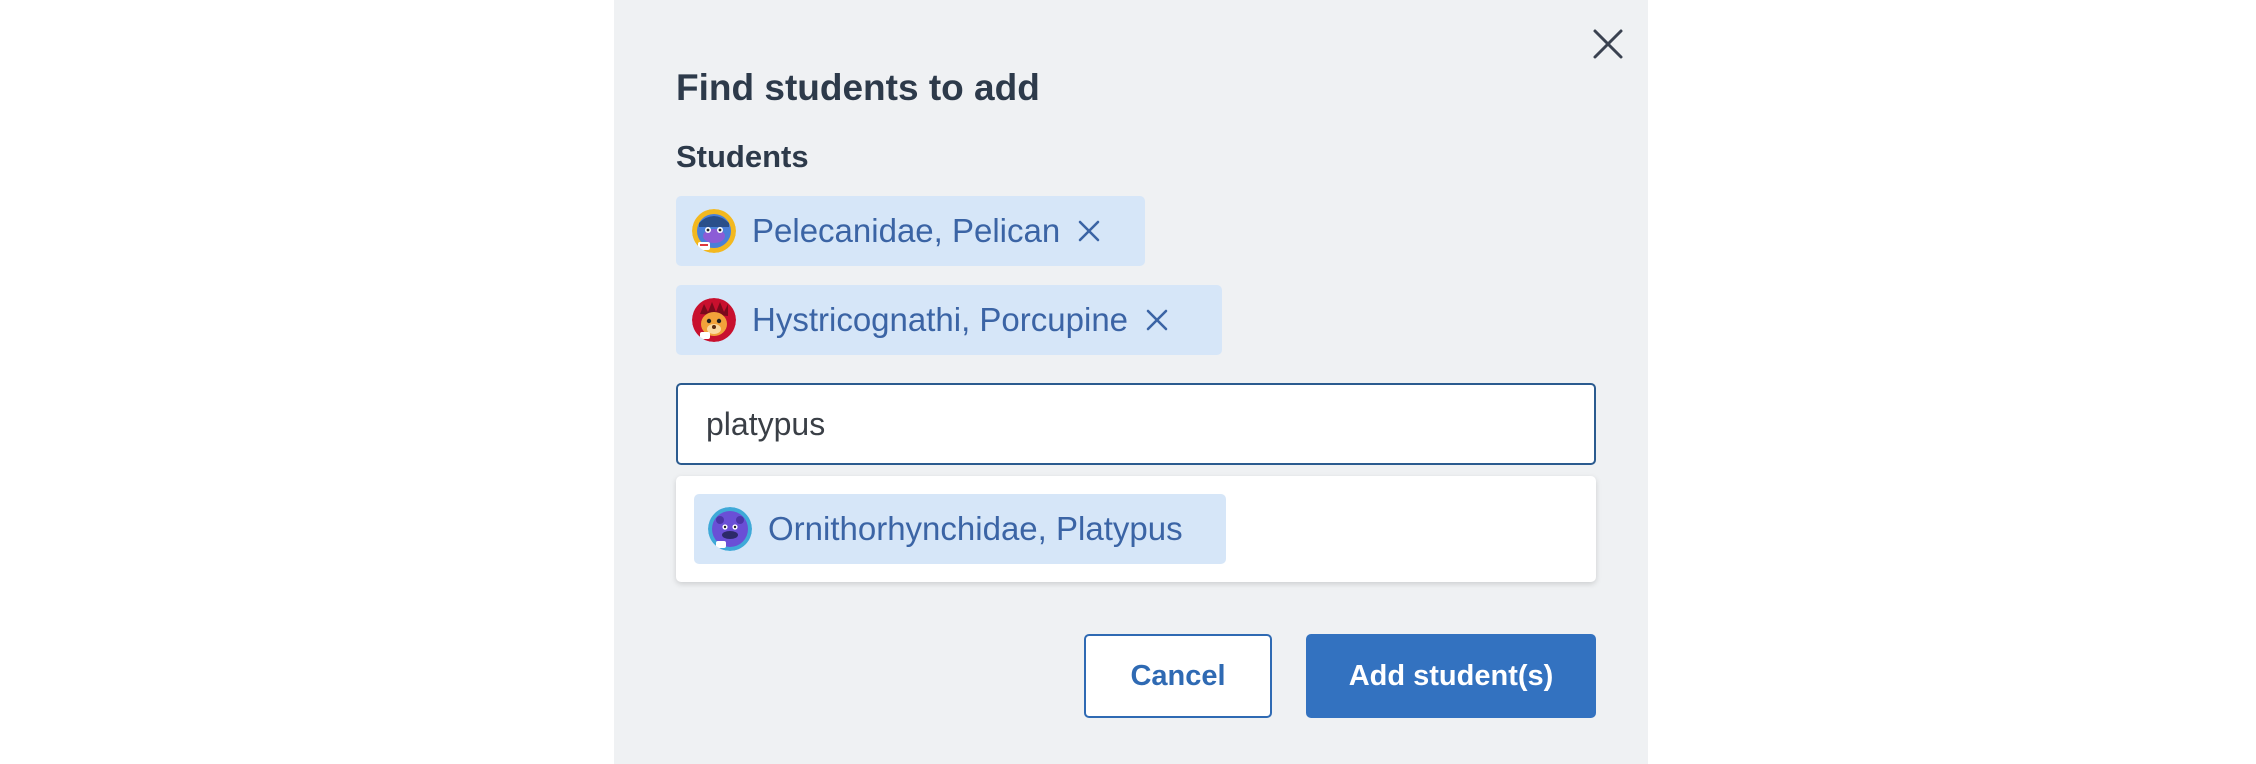 This screenshot has height=764, width=2256. Describe the element at coordinates (742, 156) in the screenshot. I see `students-label: Students` at that location.